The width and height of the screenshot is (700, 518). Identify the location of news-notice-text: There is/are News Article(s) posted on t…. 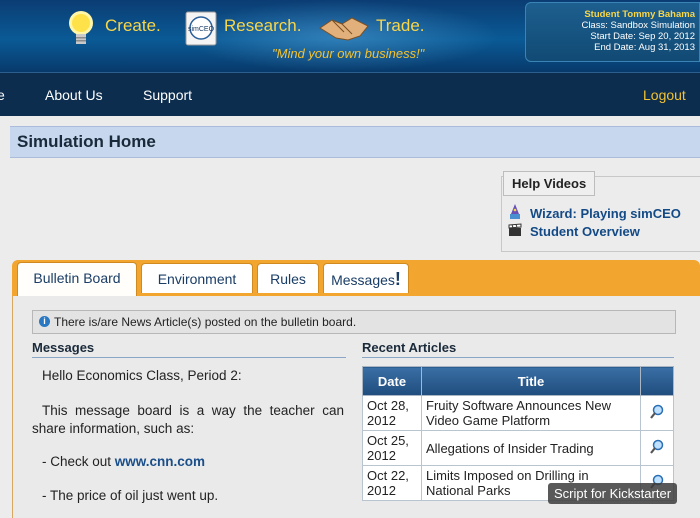
(205, 322).